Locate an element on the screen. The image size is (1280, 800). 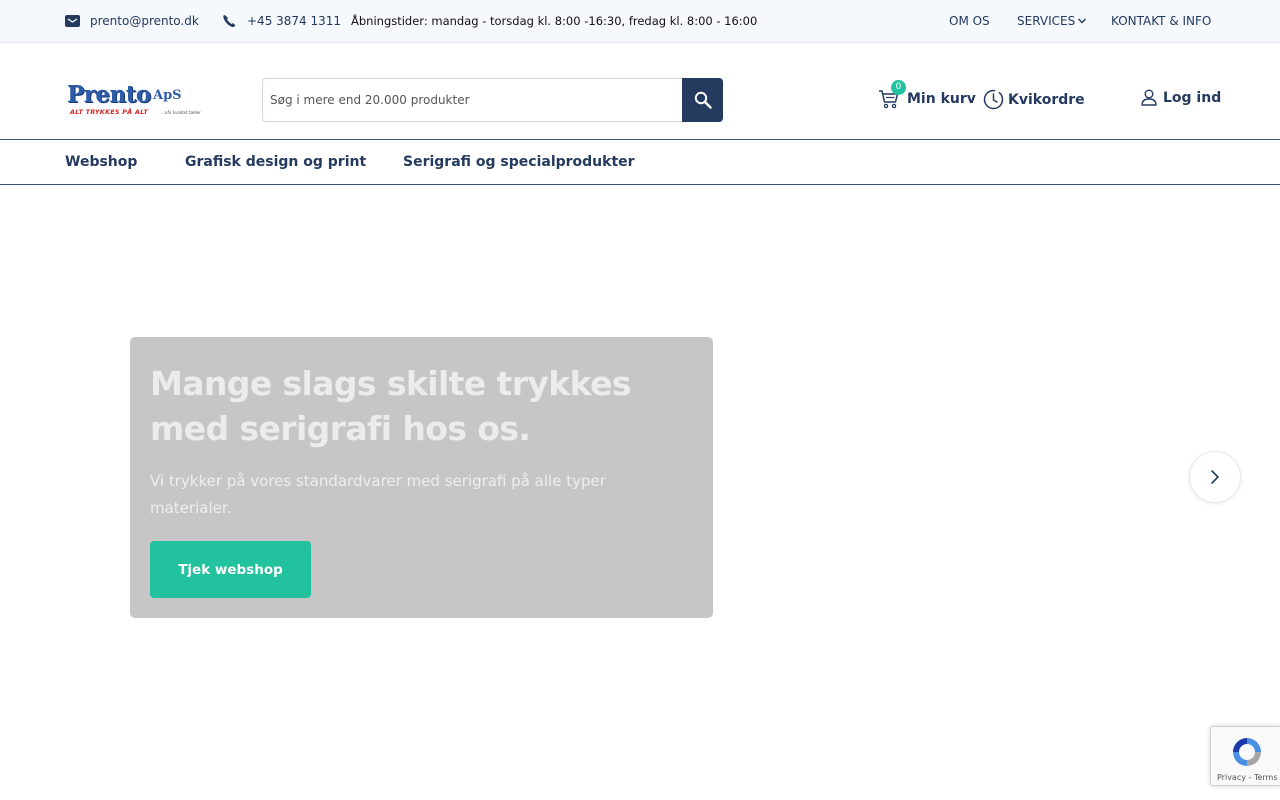
cart-label: Min kurv is located at coordinates (941, 99).